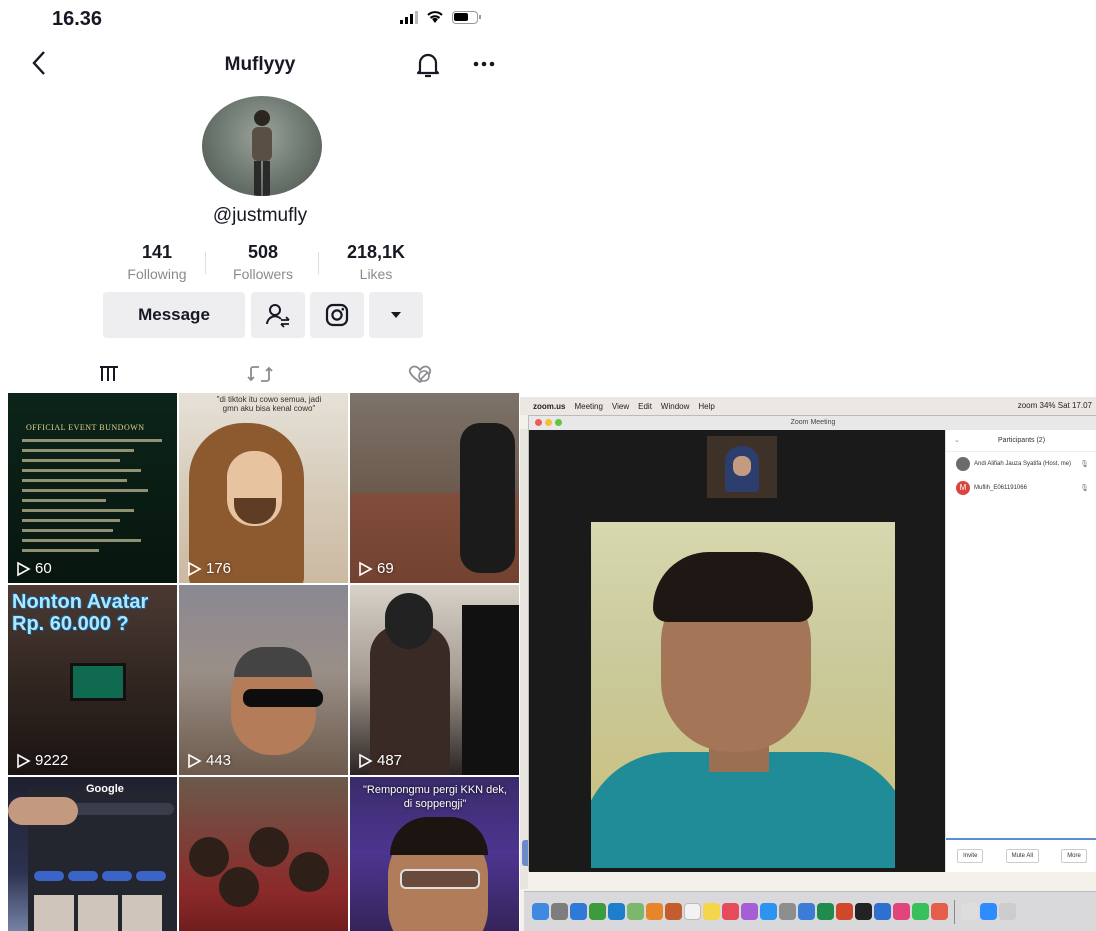  I want to click on close-window-icon, so click(538, 422).